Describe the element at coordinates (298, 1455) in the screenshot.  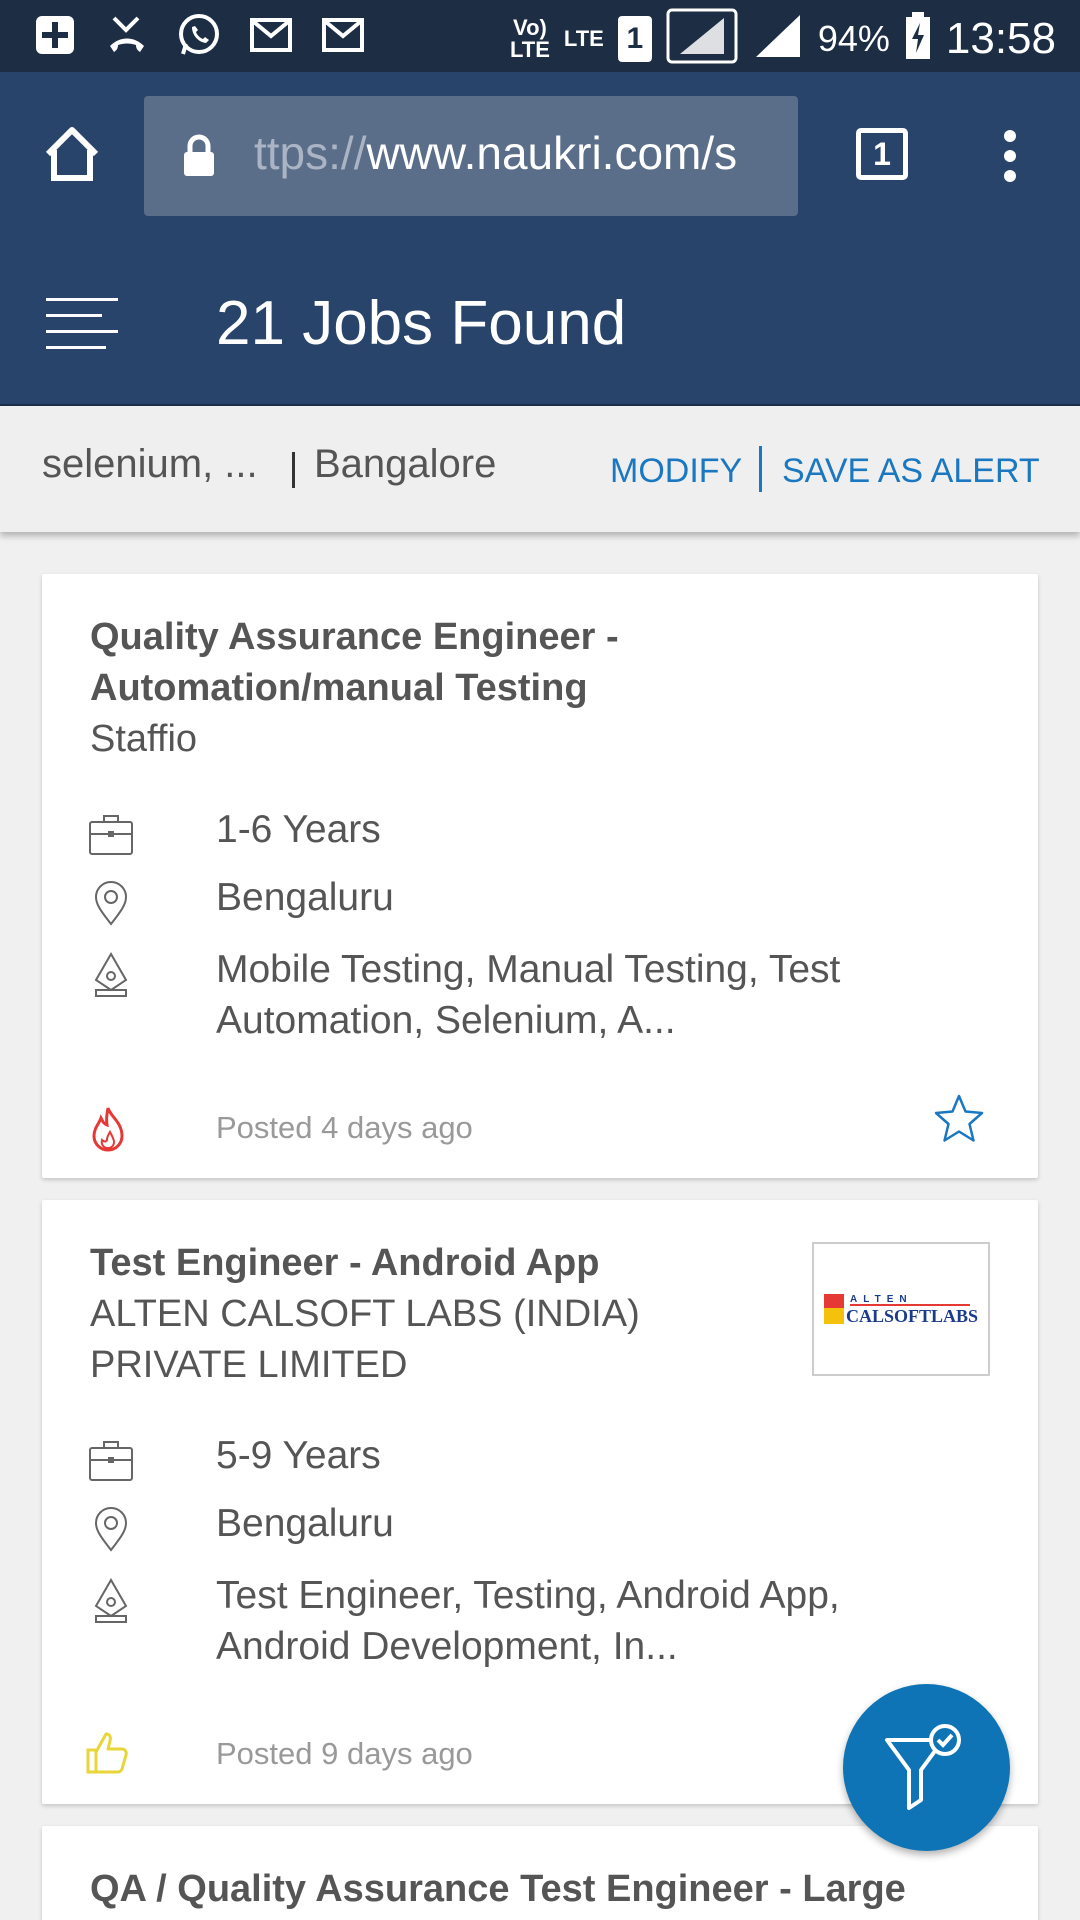
I see `experience: 5-9 Years` at that location.